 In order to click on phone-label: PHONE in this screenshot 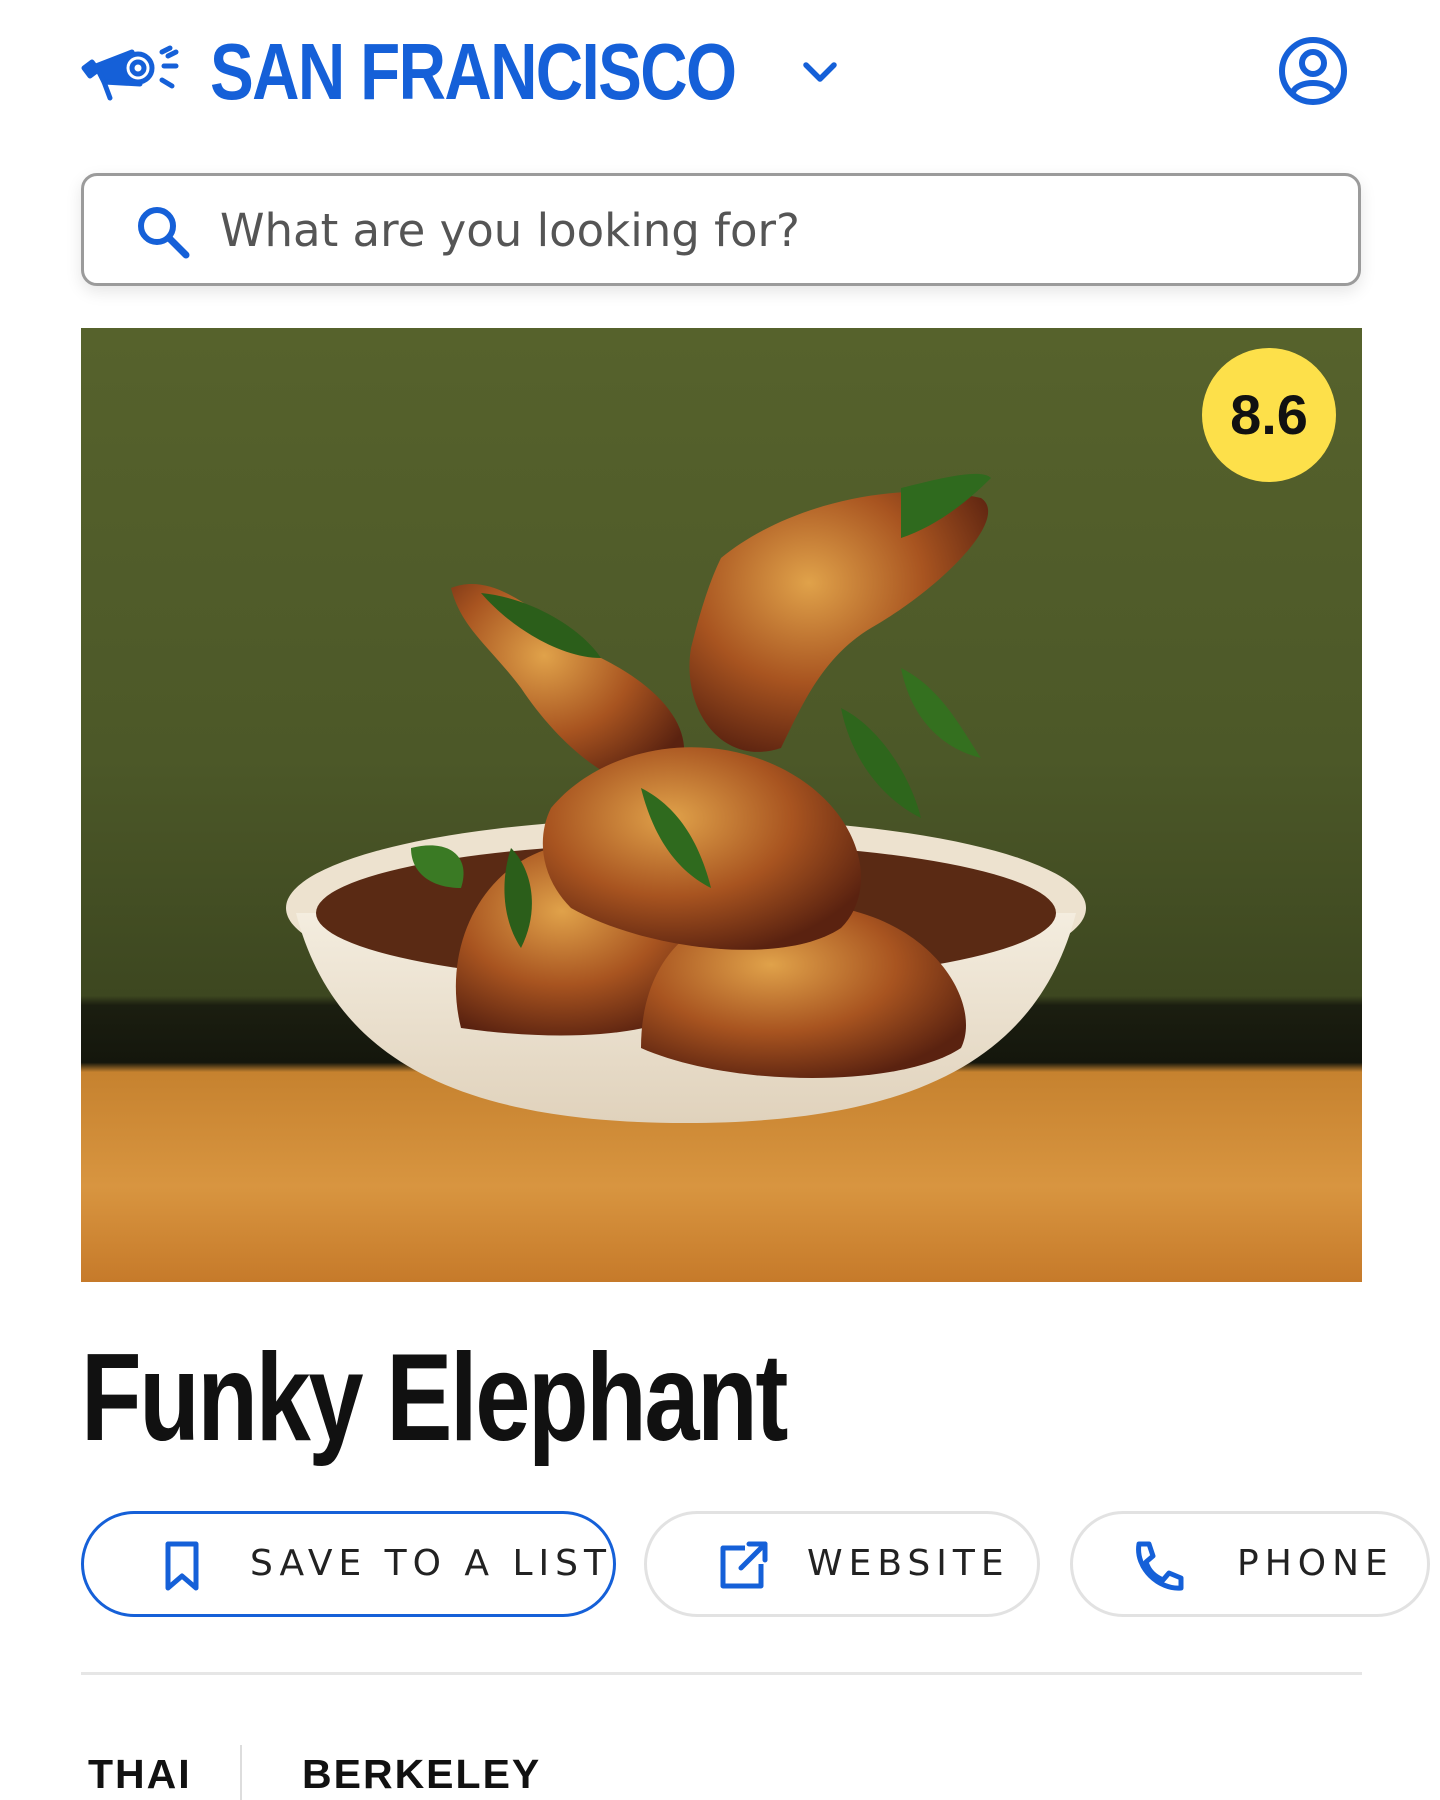, I will do `click(1315, 1563)`.